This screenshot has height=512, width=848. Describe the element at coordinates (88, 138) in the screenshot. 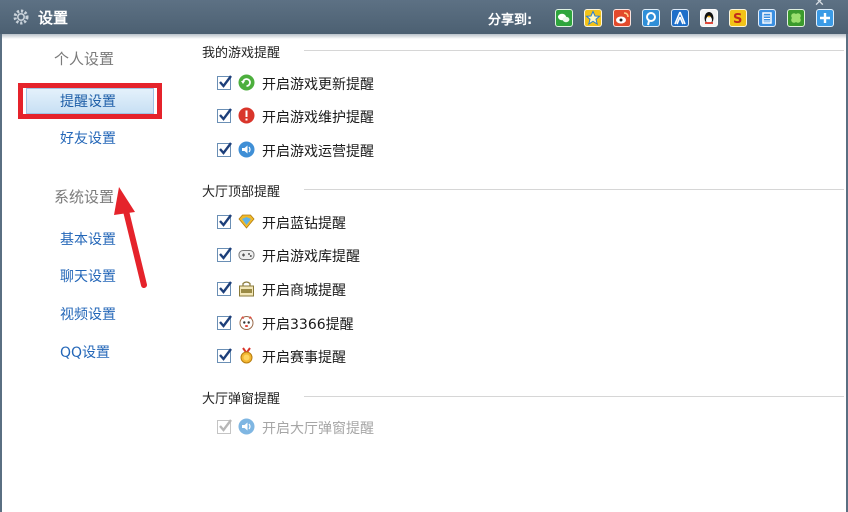

I see `sidebar-item-friends: 好友设置` at that location.